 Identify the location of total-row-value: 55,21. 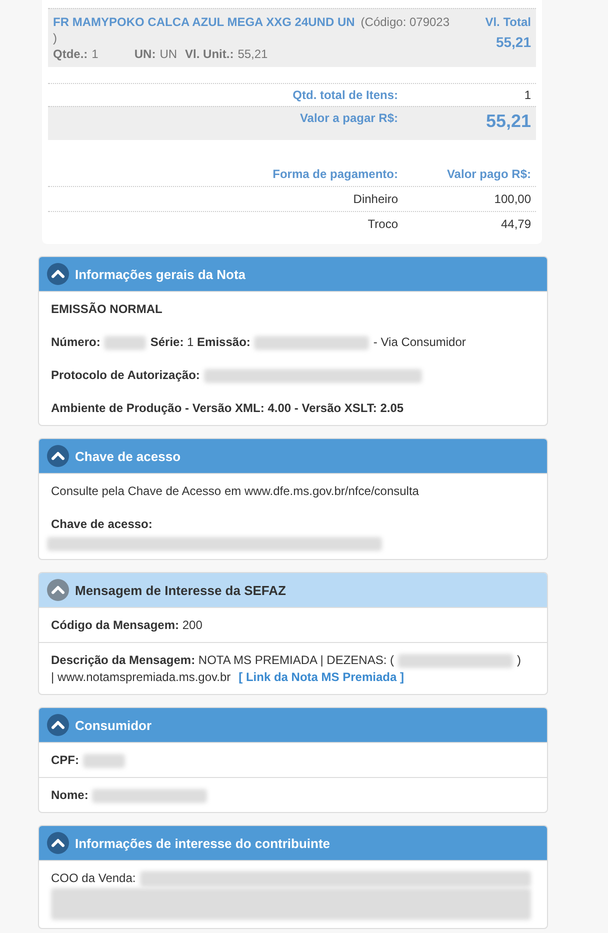
(507, 121).